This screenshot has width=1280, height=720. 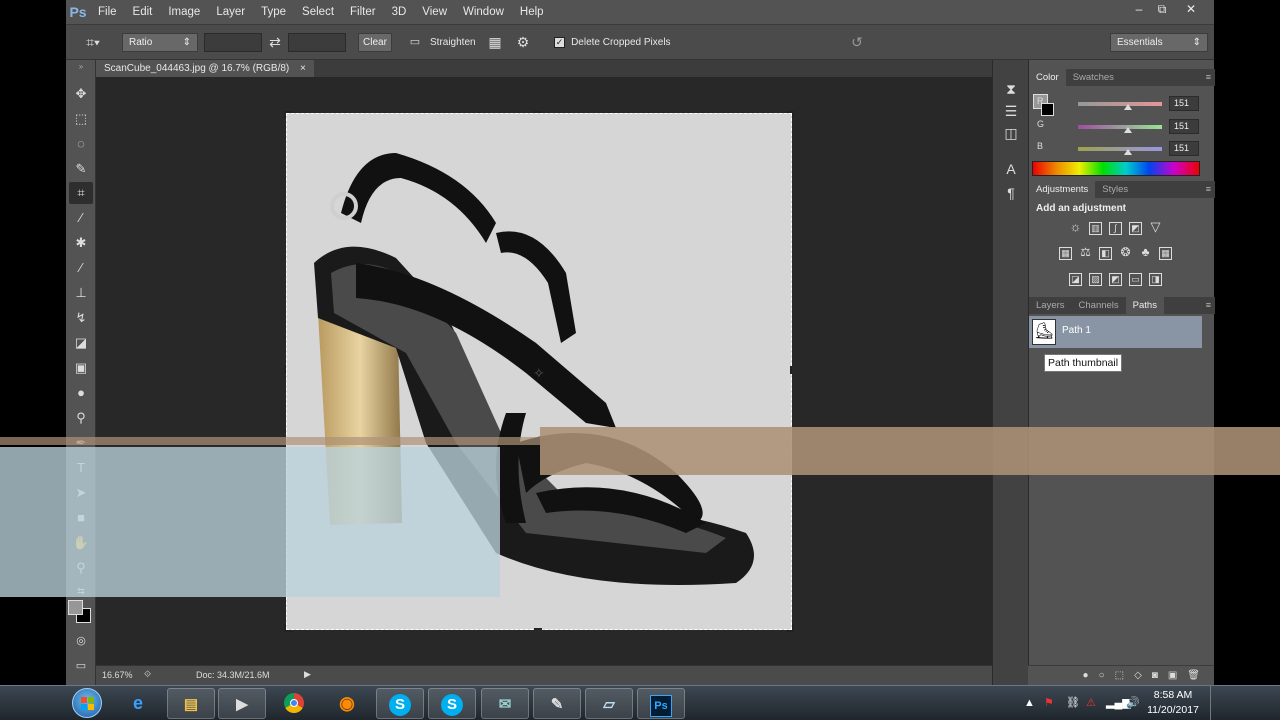 What do you see at coordinates (483, 12) in the screenshot?
I see `menu-window: Window` at bounding box center [483, 12].